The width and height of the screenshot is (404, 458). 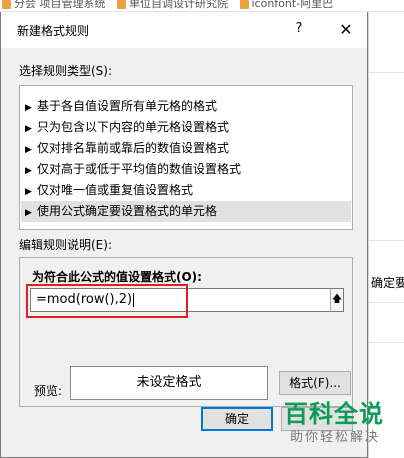 What do you see at coordinates (386, 235) in the screenshot?
I see `background-spreadsheet: 确定要` at bounding box center [386, 235].